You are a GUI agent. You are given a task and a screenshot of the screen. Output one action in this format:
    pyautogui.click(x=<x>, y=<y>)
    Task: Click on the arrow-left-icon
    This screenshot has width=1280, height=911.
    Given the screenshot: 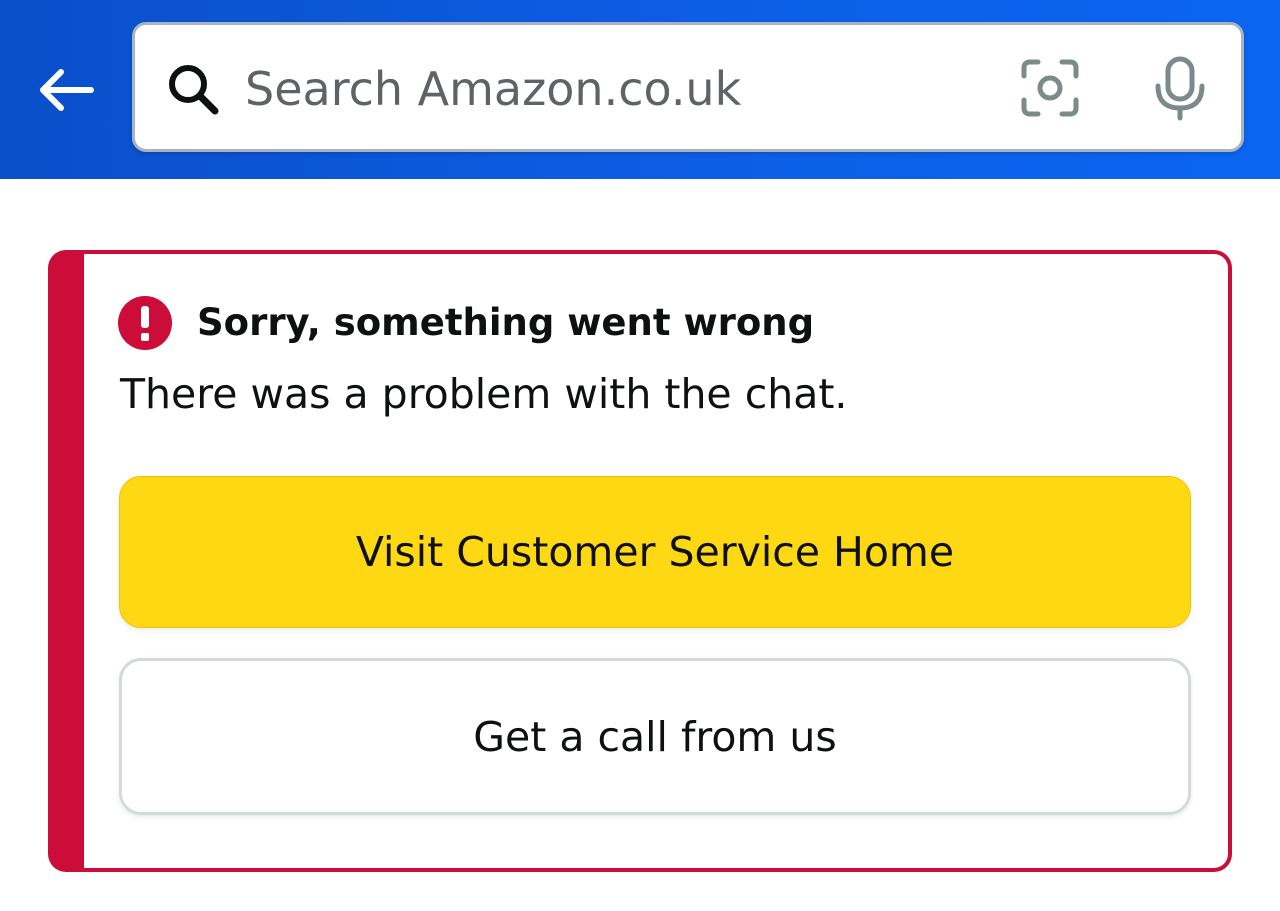 What is the action you would take?
    pyautogui.click(x=67, y=90)
    